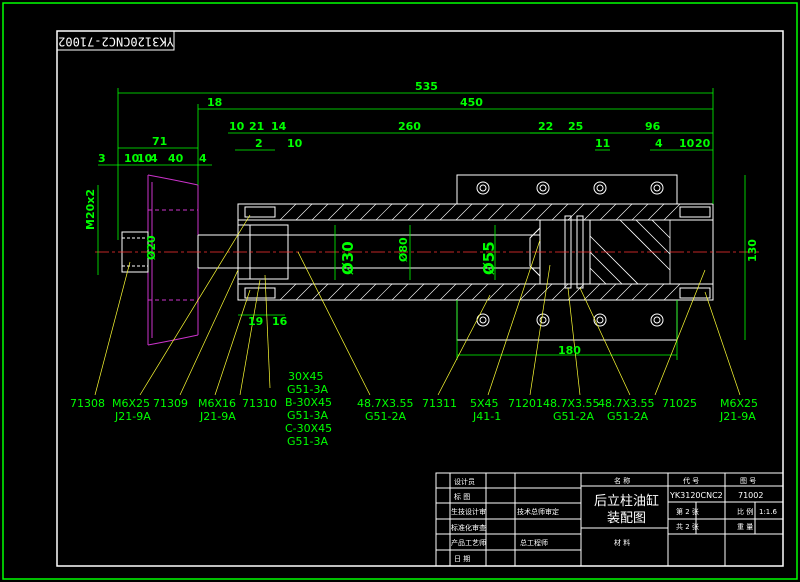  What do you see at coordinates (462, 559) in the screenshot?
I see `tb-date: 日 期` at bounding box center [462, 559].